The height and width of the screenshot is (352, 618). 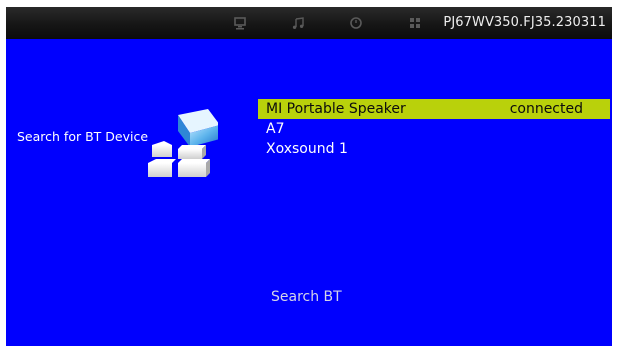 What do you see at coordinates (298, 23) in the screenshot?
I see `music-note-icon` at bounding box center [298, 23].